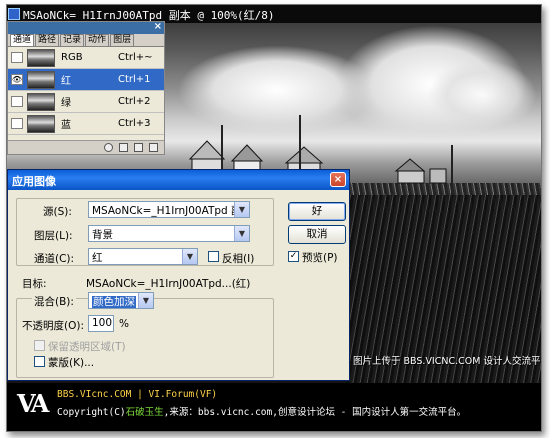 The height and width of the screenshot is (438, 550). What do you see at coordinates (87, 347) in the screenshot?
I see `preserve-transparency-label: 保留透明区域(T)` at bounding box center [87, 347].